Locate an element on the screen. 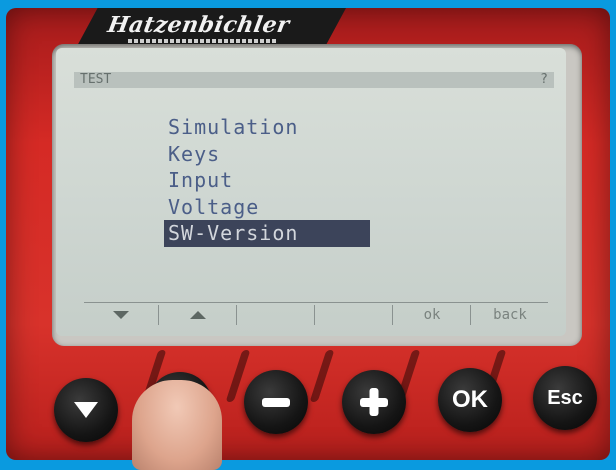 The image size is (616, 470). minus-button is located at coordinates (276, 402).